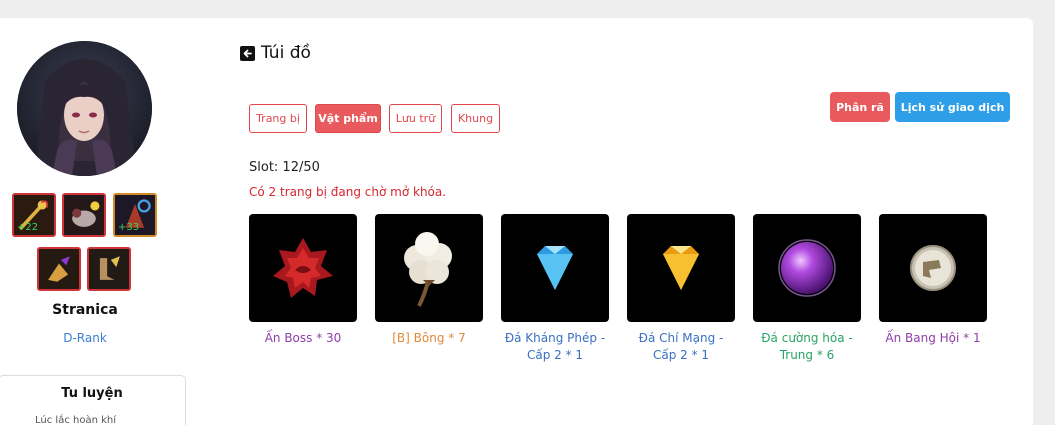 Image resolution: width=1055 pixels, height=425 pixels. I want to click on item-name-5: Đá cường hóa - Trung * 6, so click(807, 346).